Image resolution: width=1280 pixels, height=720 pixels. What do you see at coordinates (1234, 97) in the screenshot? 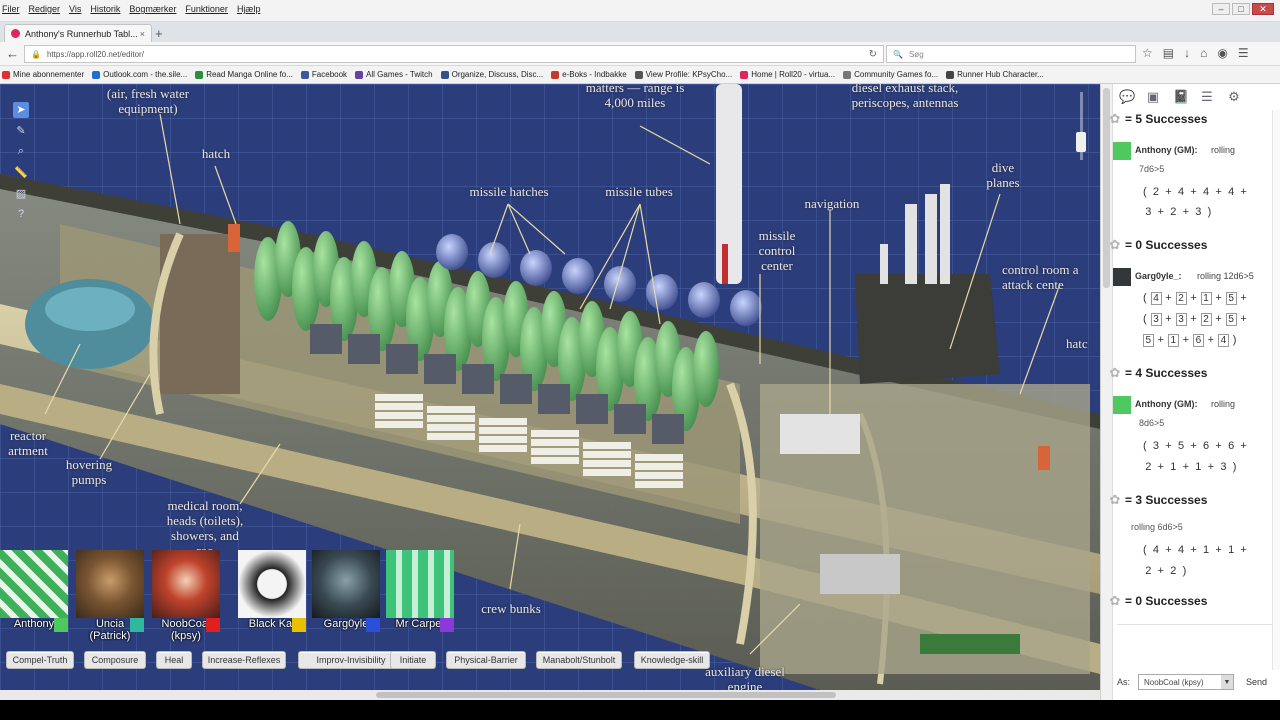
I see `settings-gear-icon: ⚙` at bounding box center [1234, 97].